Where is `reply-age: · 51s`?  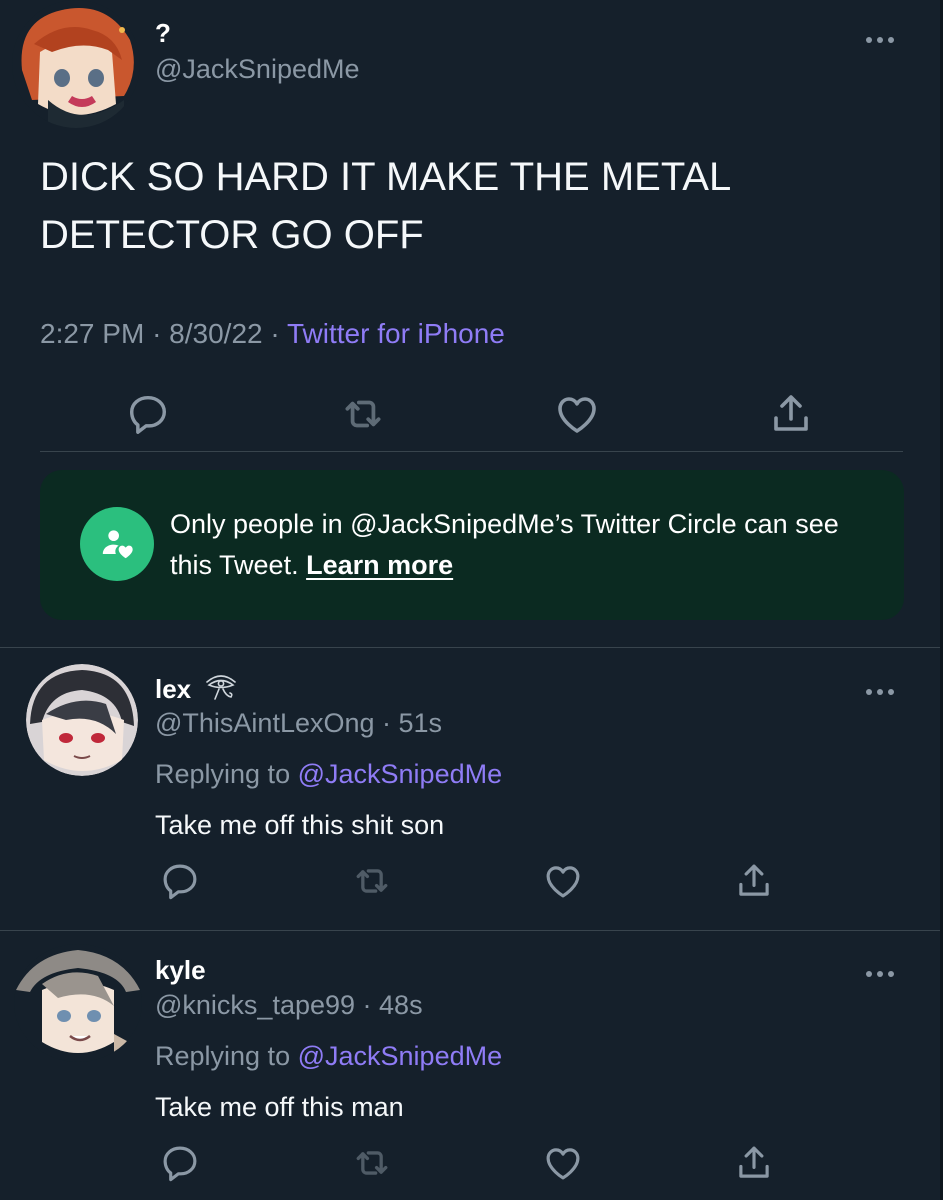
reply-age: · 51s is located at coordinates (412, 723).